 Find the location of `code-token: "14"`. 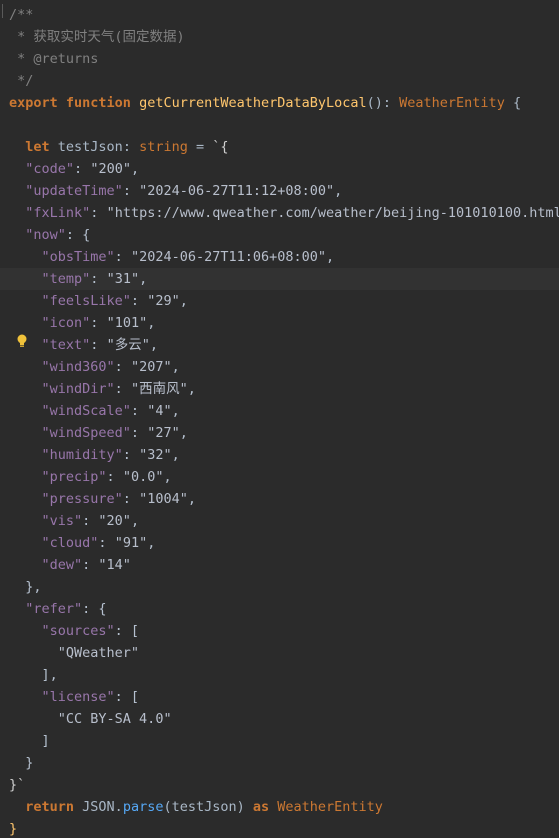

code-token: "14" is located at coordinates (114, 565).